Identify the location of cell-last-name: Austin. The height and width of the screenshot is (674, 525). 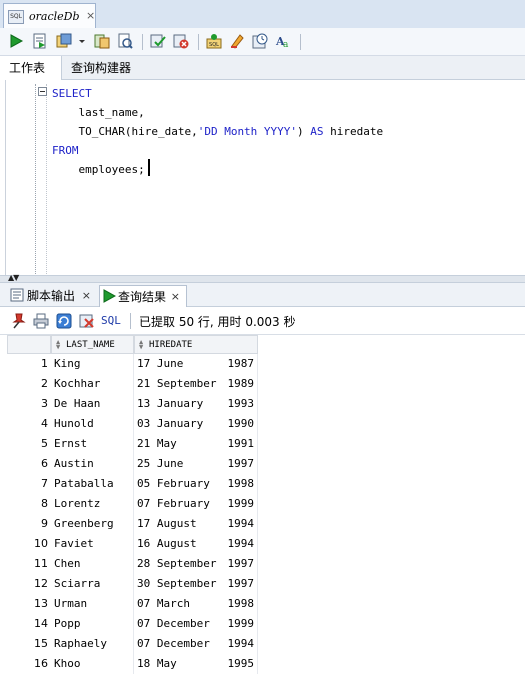
(92, 464).